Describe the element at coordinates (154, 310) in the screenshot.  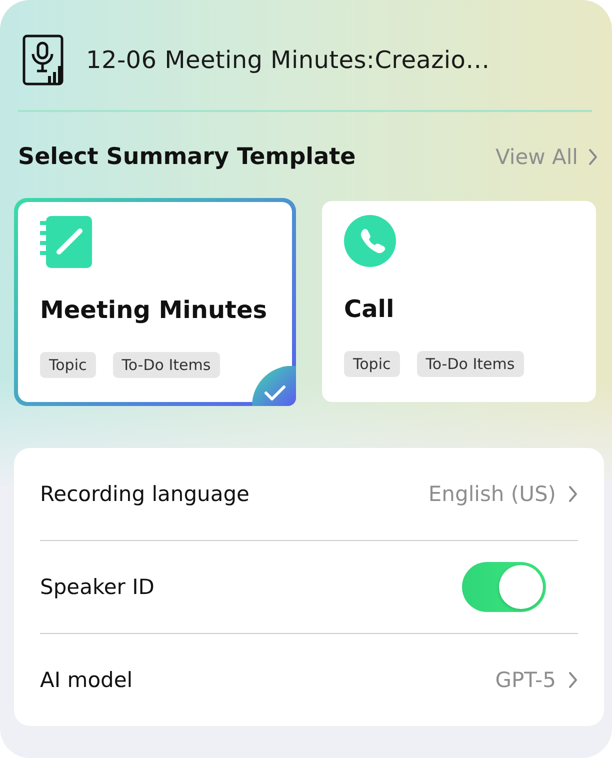
I see `template-name: Meeting Minutes` at that location.